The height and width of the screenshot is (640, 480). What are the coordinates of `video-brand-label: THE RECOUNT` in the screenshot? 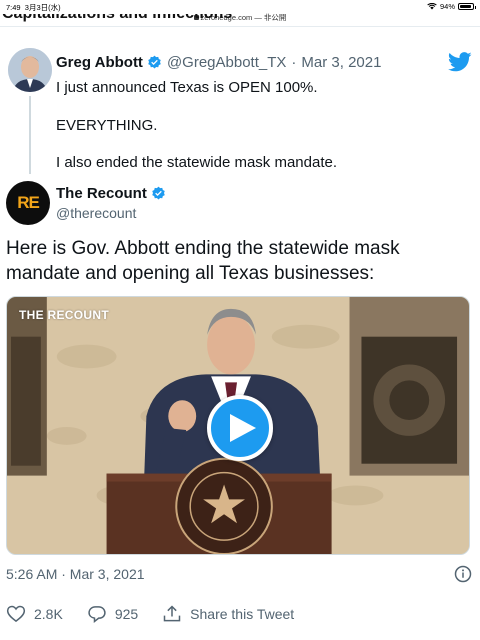 It's located at (64, 315).